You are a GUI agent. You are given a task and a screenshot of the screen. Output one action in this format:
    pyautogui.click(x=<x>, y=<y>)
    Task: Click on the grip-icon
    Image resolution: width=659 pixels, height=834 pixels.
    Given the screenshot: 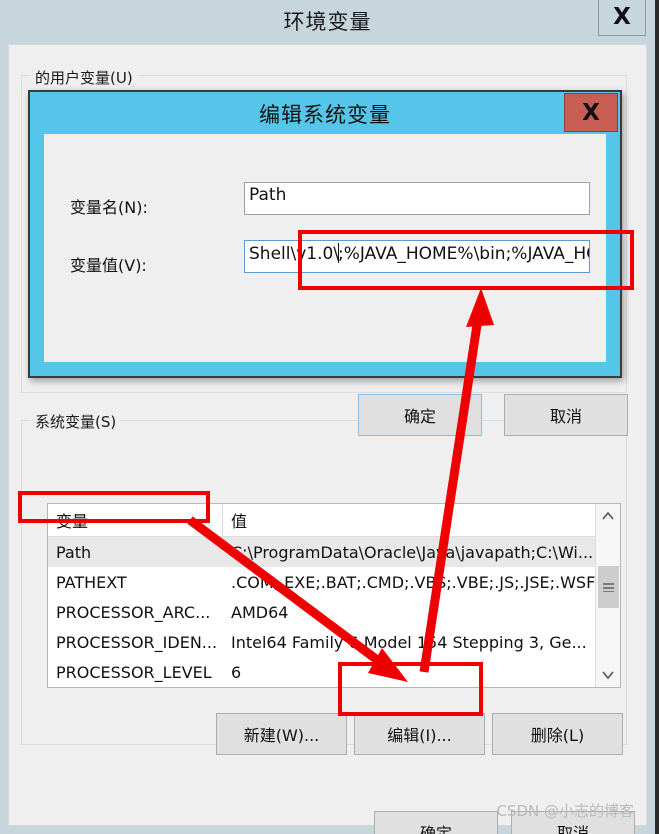 What is the action you would take?
    pyautogui.click(x=608, y=587)
    